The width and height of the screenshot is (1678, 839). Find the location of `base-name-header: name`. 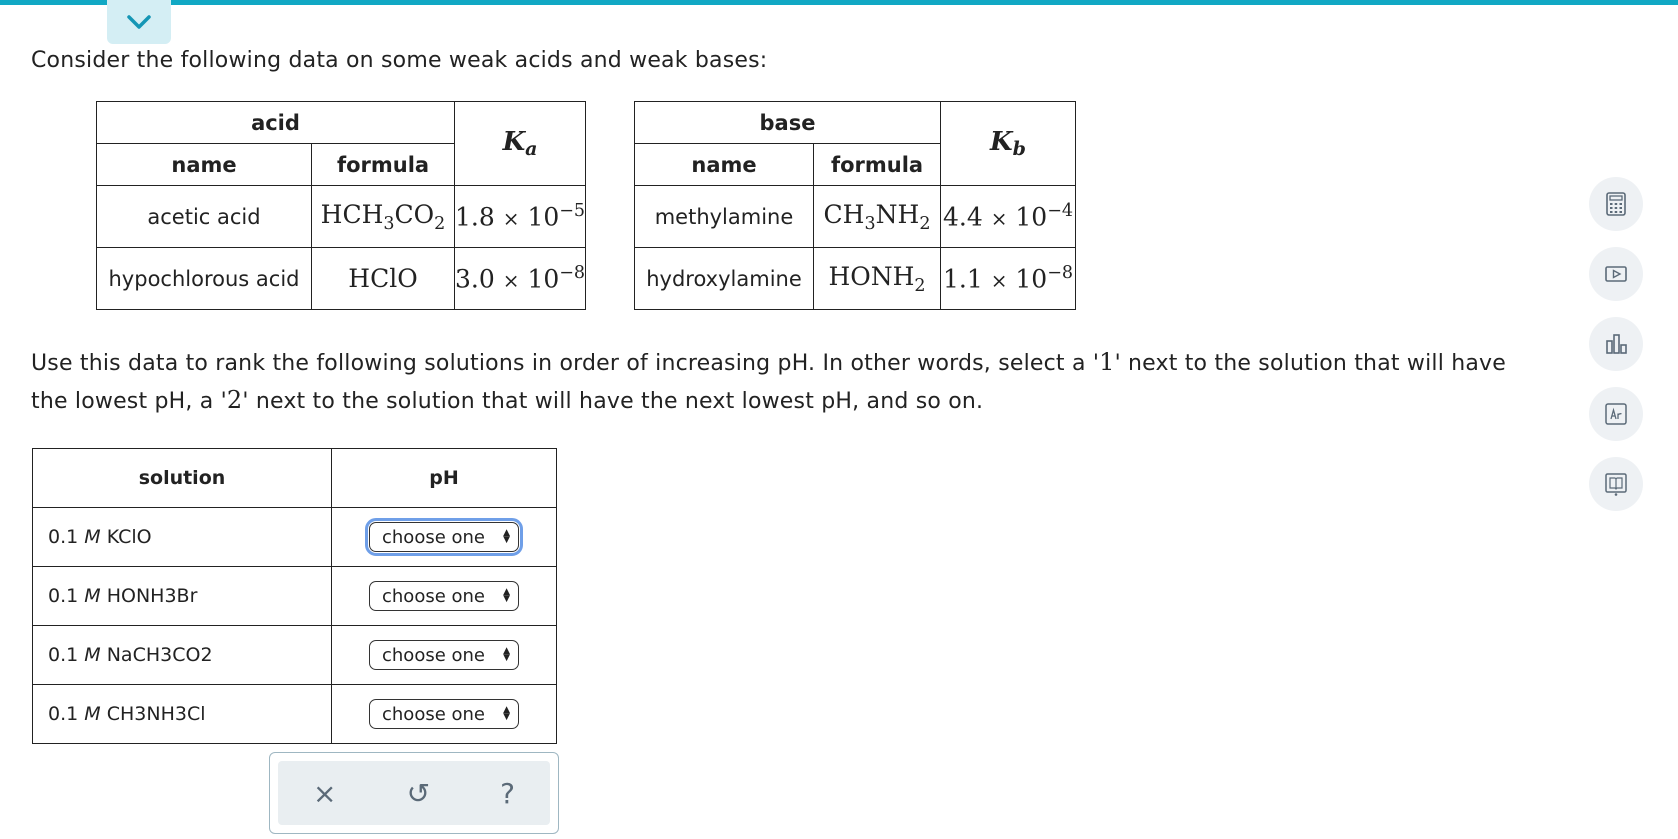

base-name-header: name is located at coordinates (724, 164).